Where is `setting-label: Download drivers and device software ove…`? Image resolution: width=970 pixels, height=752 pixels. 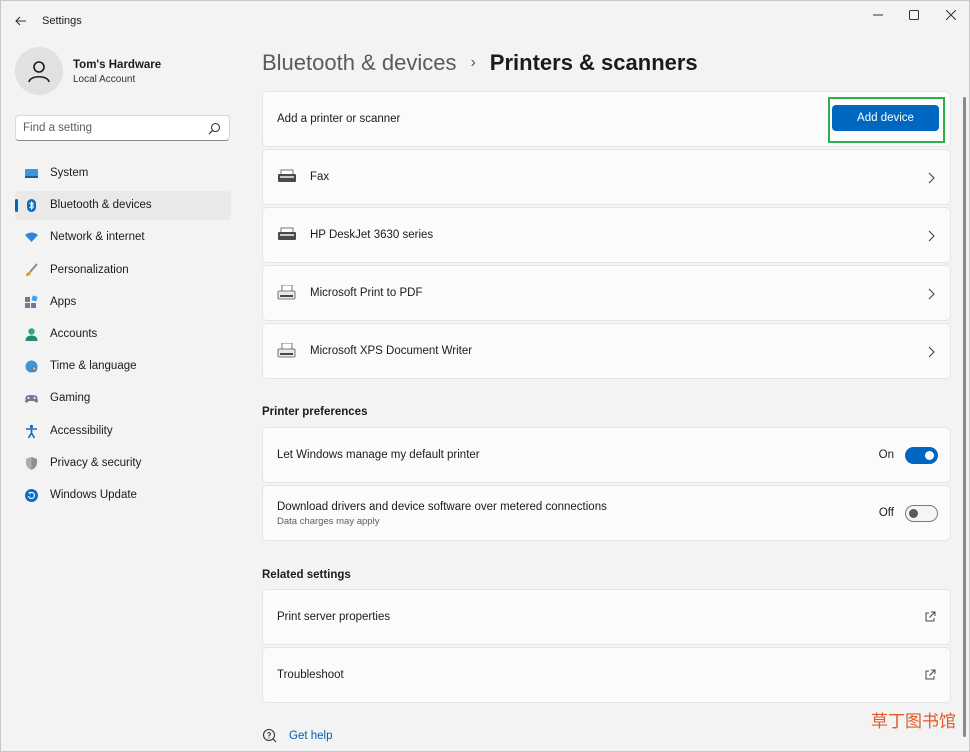 setting-label: Download drivers and device software ove… is located at coordinates (442, 507).